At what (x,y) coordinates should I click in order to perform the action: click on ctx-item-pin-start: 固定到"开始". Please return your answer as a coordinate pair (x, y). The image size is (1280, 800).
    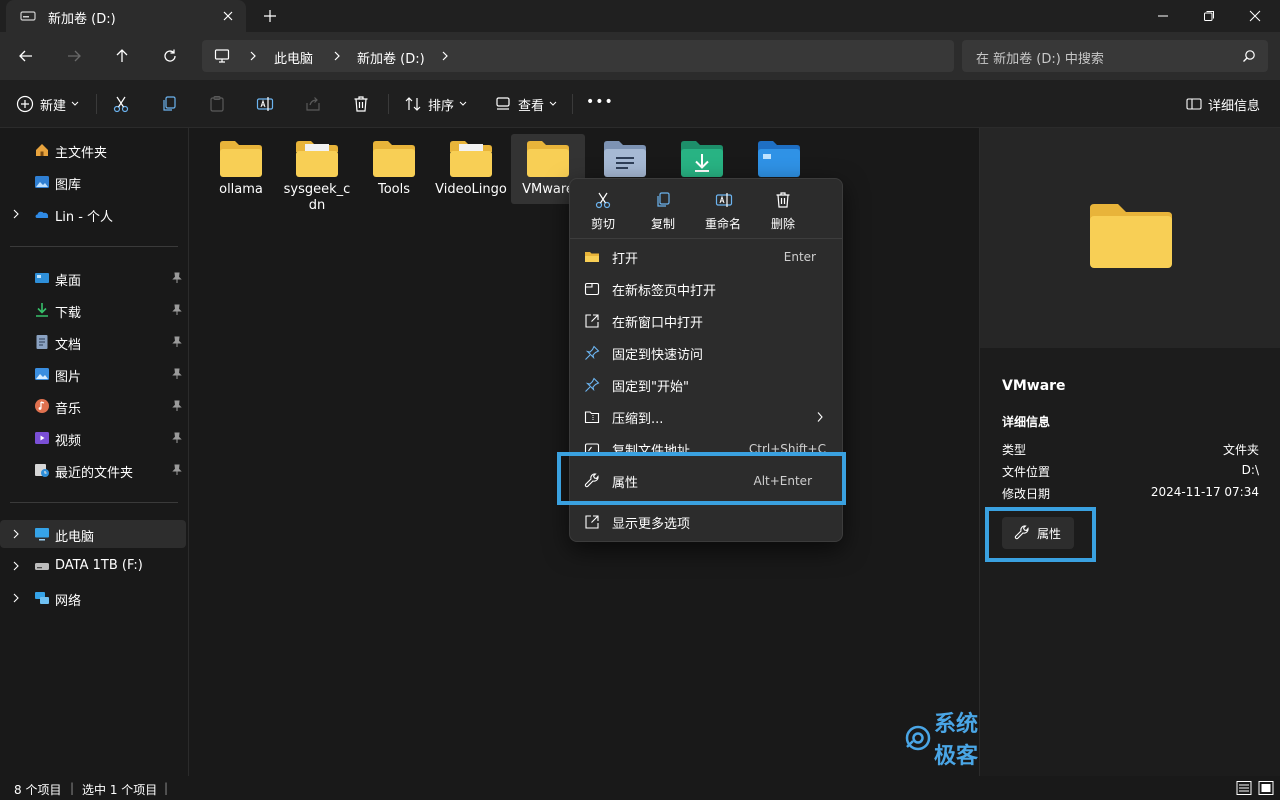
    Looking at the image, I should click on (707, 385).